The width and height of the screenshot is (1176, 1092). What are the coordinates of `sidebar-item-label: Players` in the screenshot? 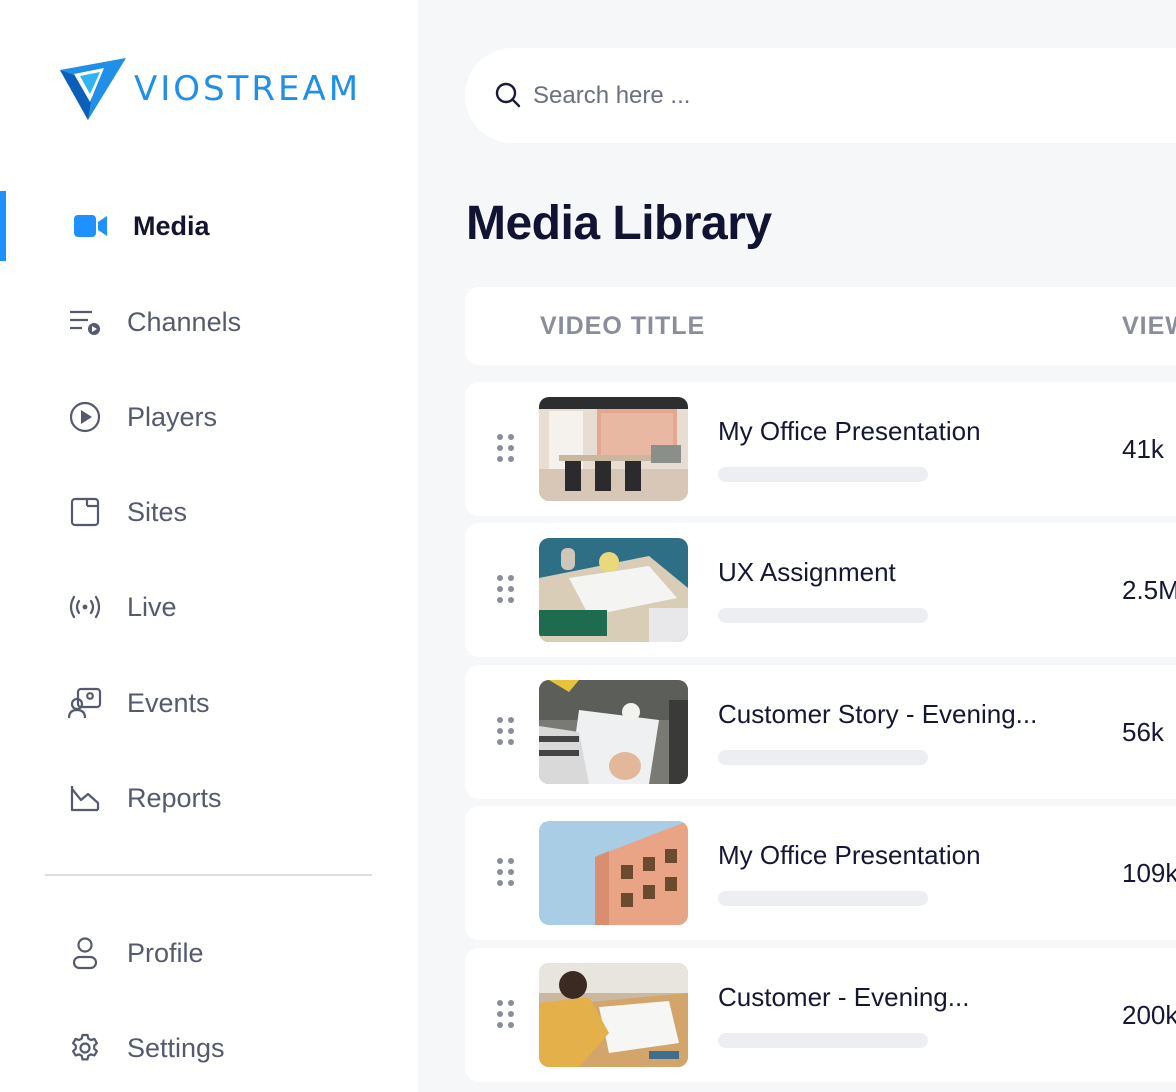 It's located at (172, 416).